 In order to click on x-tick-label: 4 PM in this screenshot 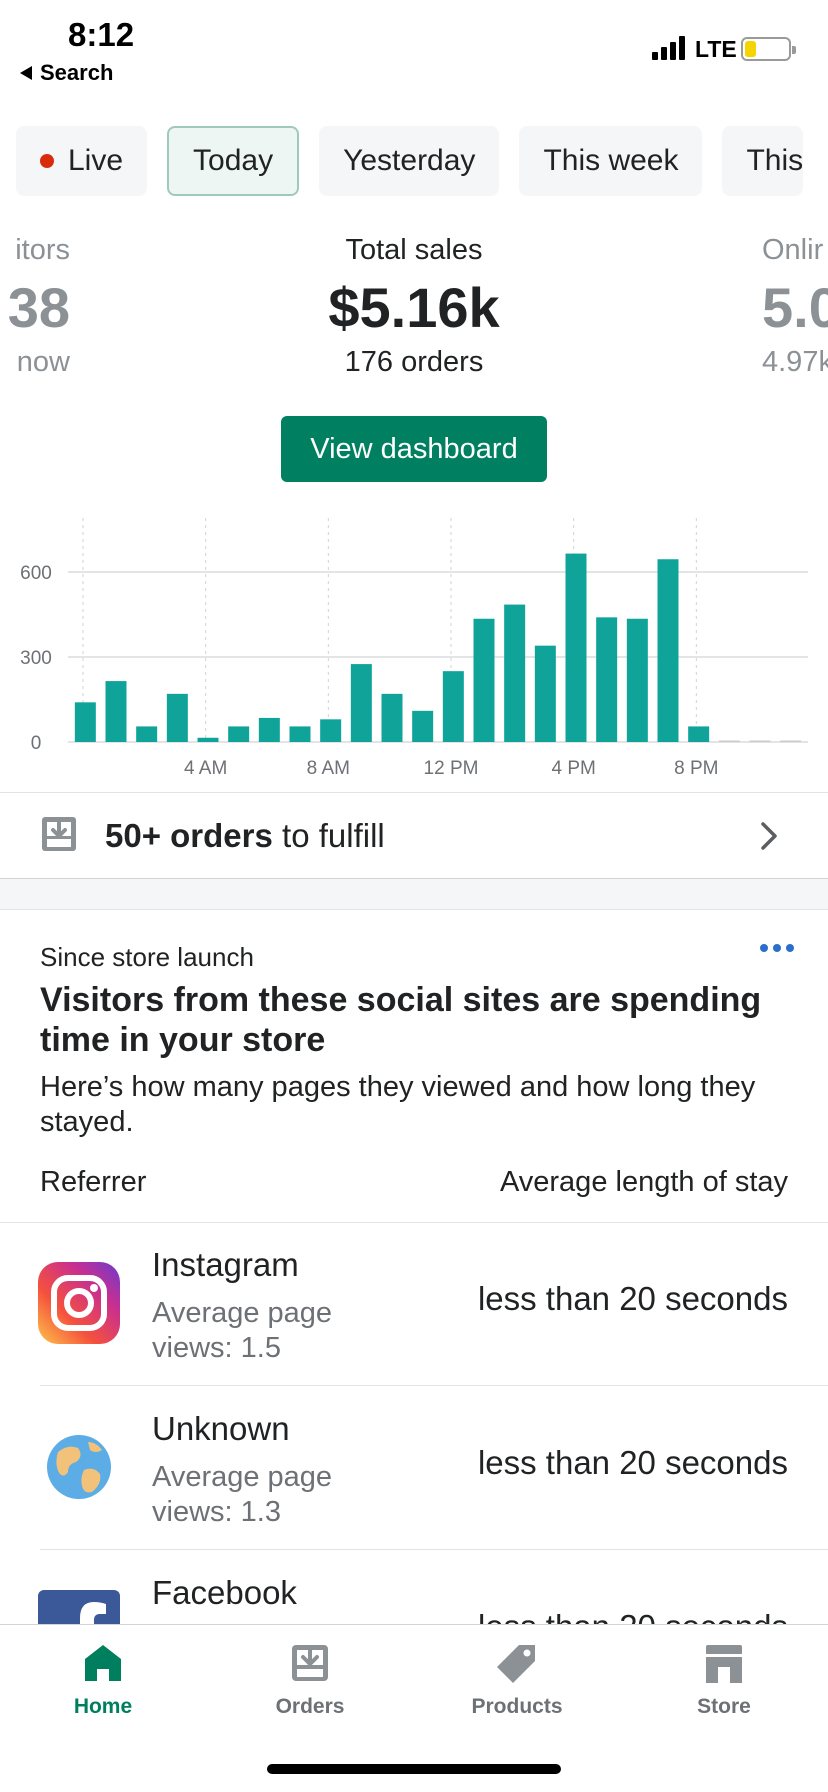, I will do `click(573, 768)`.